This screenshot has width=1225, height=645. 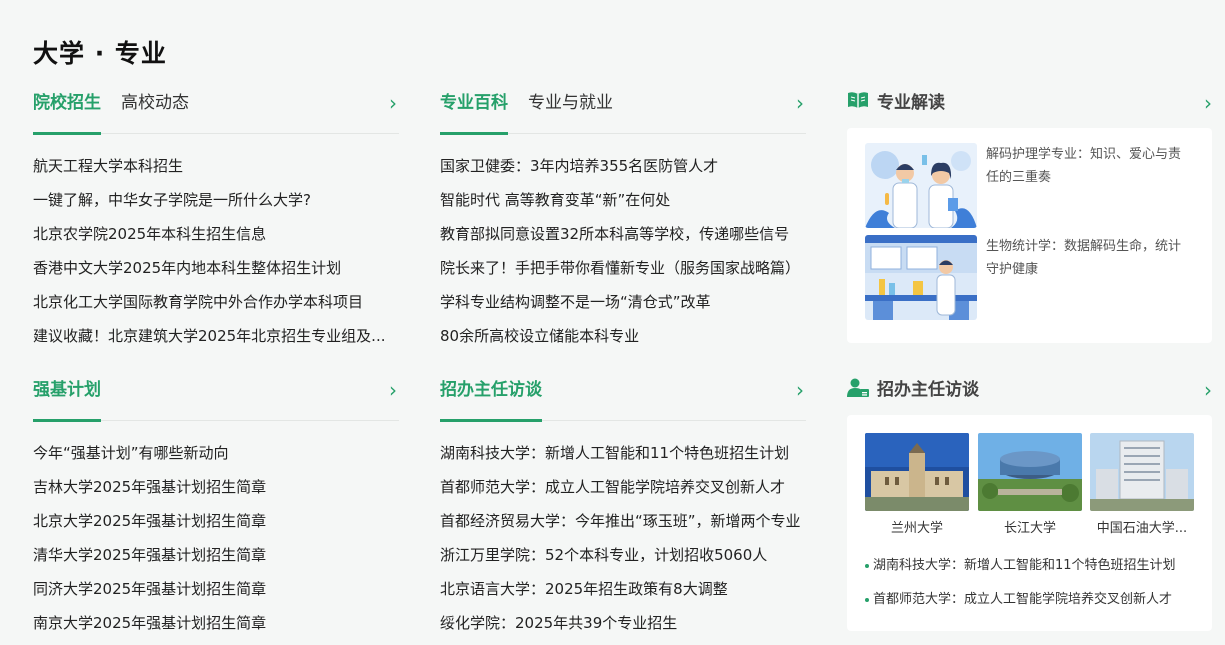 I want to click on news-title: 首都师范大学：成立人工智能学院培养交叉创新人才, so click(x=1022, y=599).